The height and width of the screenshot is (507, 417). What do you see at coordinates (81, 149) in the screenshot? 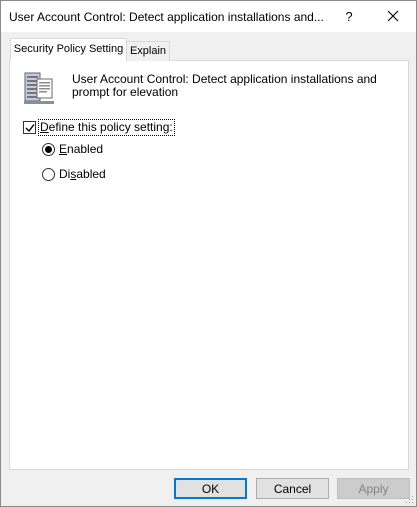
I see `enabled-label: Enabled` at bounding box center [81, 149].